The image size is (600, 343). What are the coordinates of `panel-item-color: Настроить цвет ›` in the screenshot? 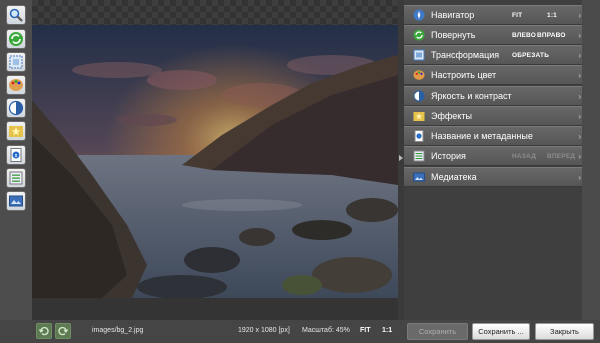 It's located at (495, 75).